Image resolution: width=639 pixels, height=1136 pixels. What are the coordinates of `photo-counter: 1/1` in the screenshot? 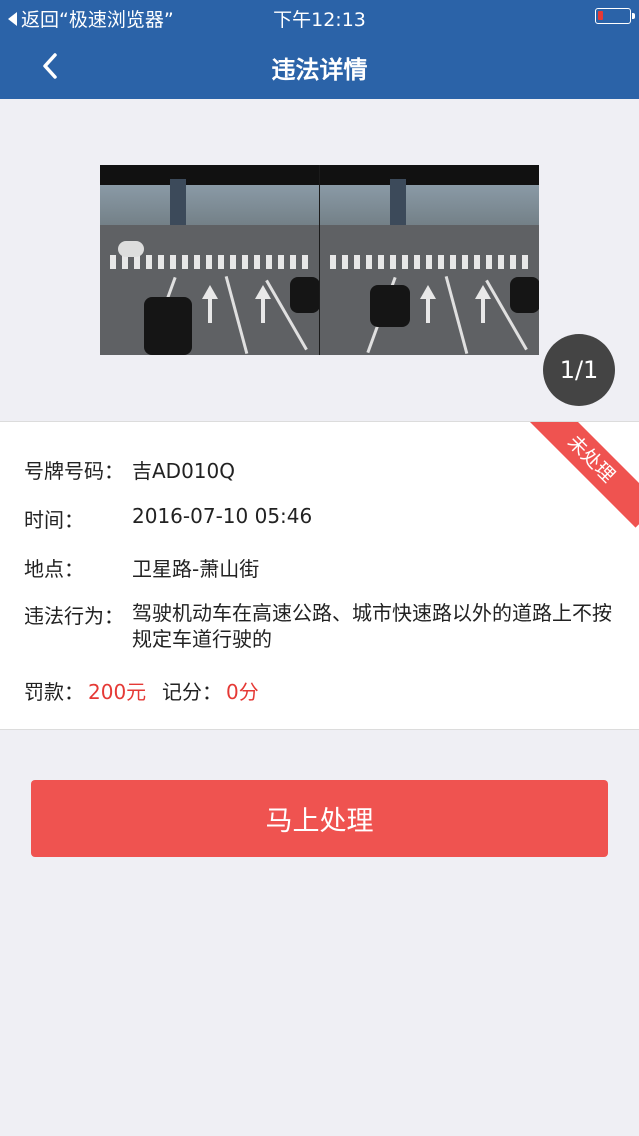 It's located at (579, 370).